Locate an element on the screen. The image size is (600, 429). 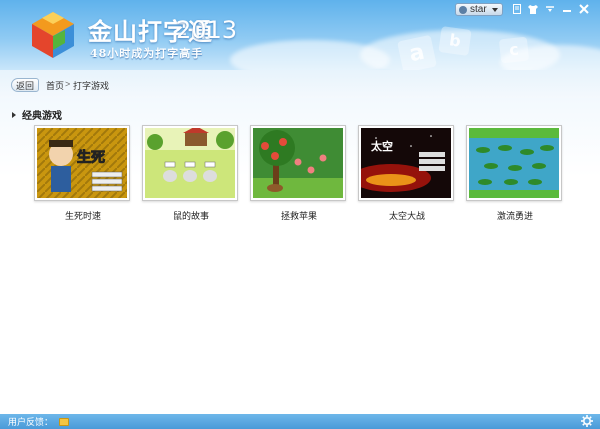
svg-text: 生死 is located at coordinates (91, 157).